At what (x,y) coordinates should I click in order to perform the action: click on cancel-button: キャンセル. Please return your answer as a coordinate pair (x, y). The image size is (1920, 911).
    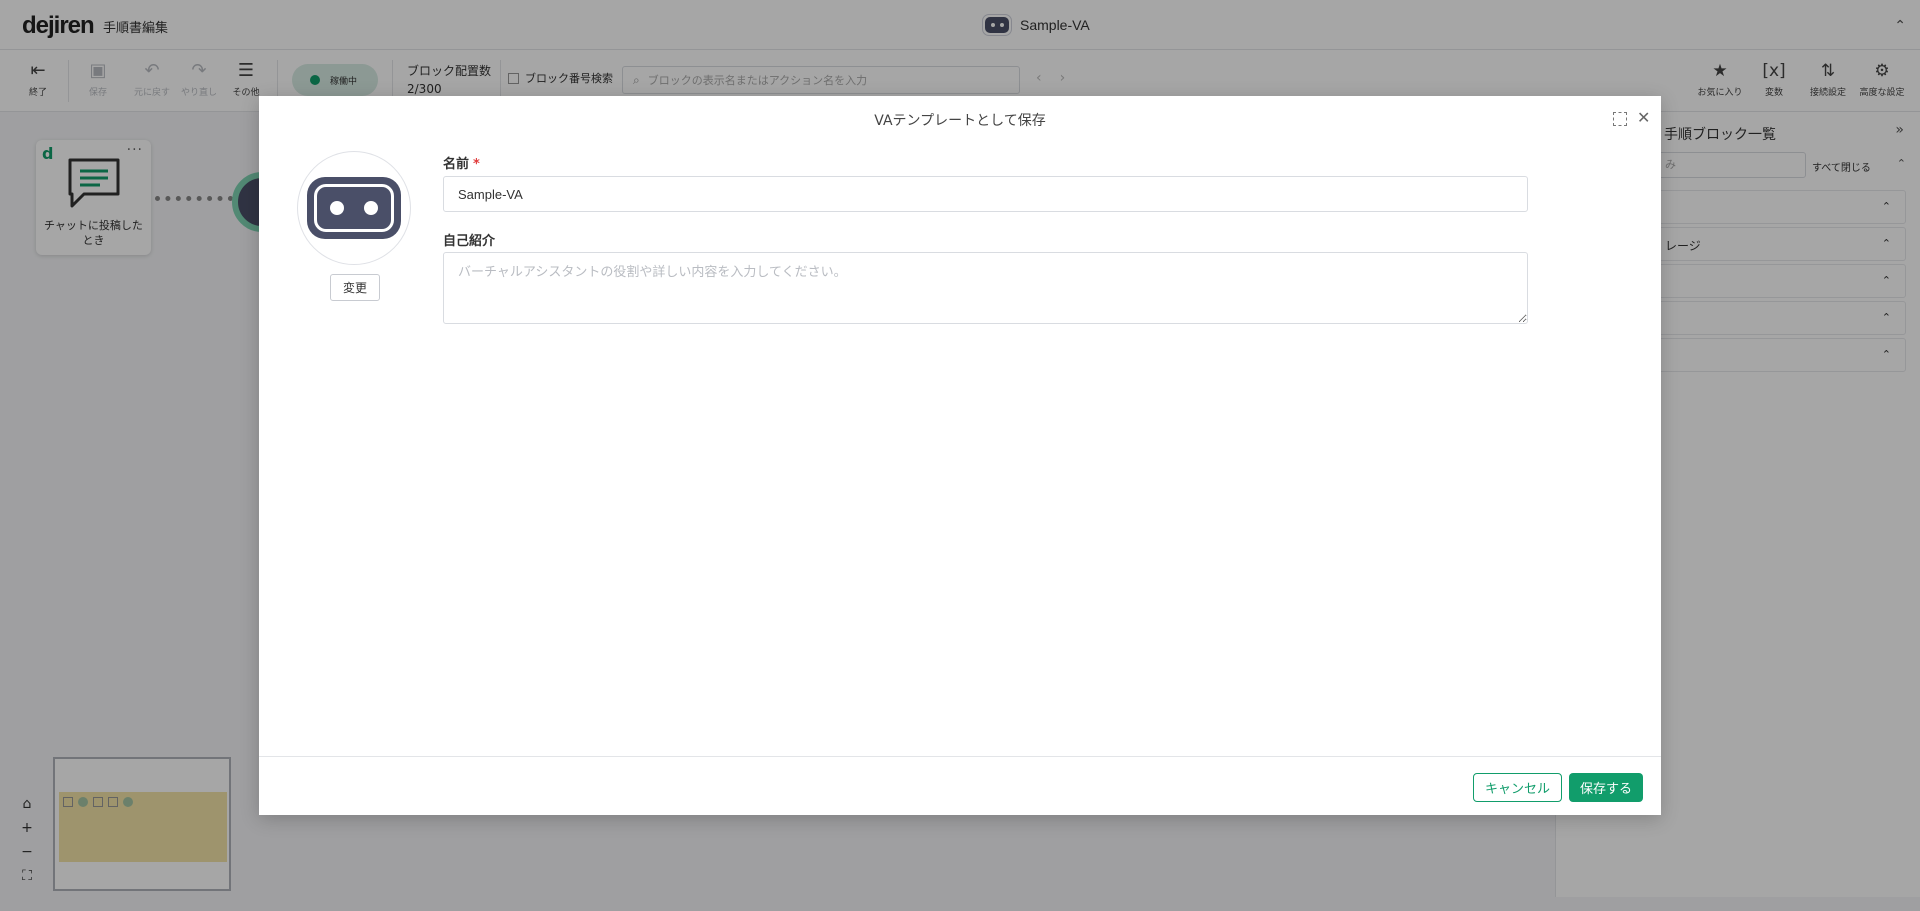
    Looking at the image, I should click on (1517, 787).